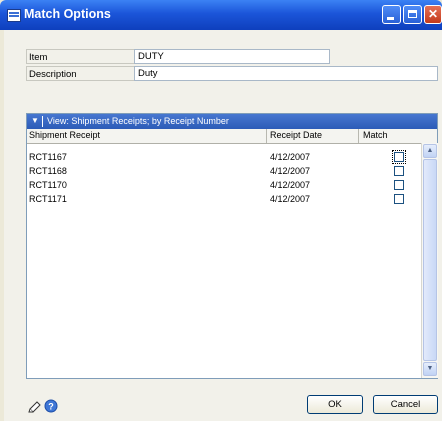  I want to click on column-receipt-date: Receipt Date, so click(296, 135).